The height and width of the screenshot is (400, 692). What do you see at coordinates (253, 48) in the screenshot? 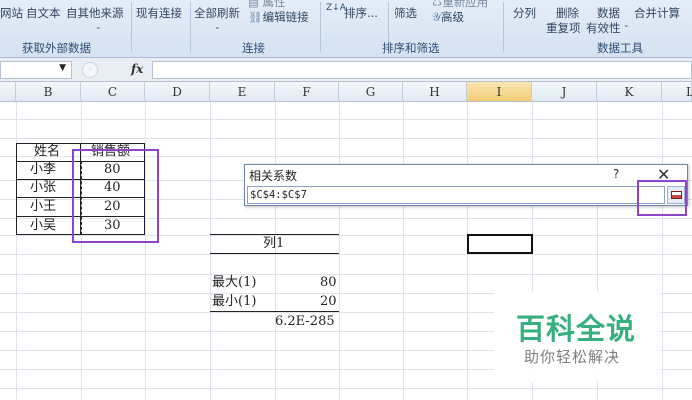
I see `group-label-connections: 连接` at bounding box center [253, 48].